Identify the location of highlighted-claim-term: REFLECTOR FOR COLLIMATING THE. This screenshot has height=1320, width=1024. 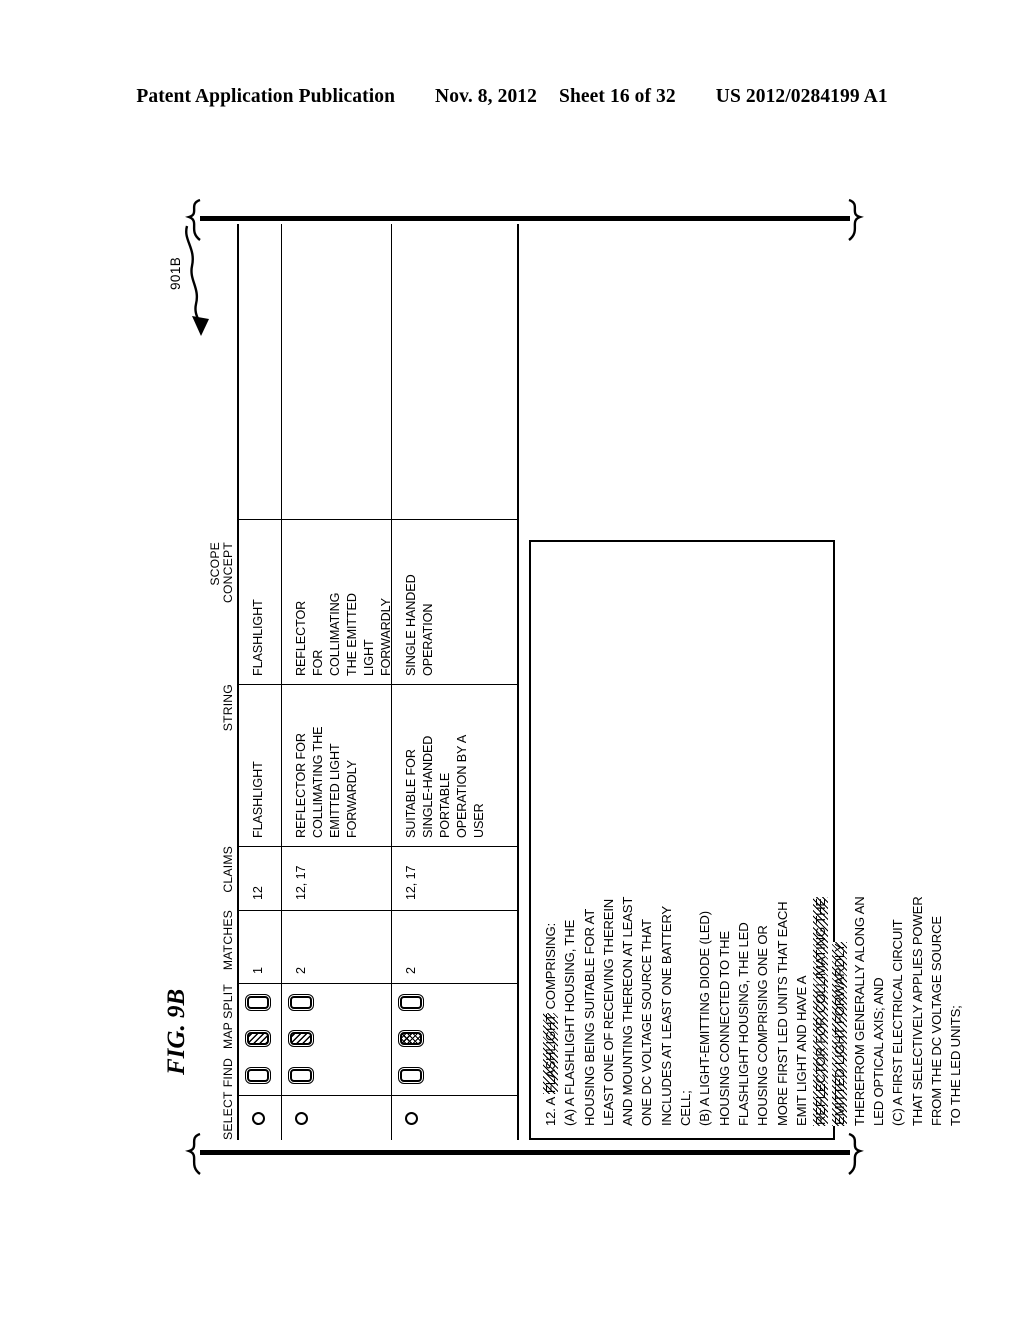
(821, 1011).